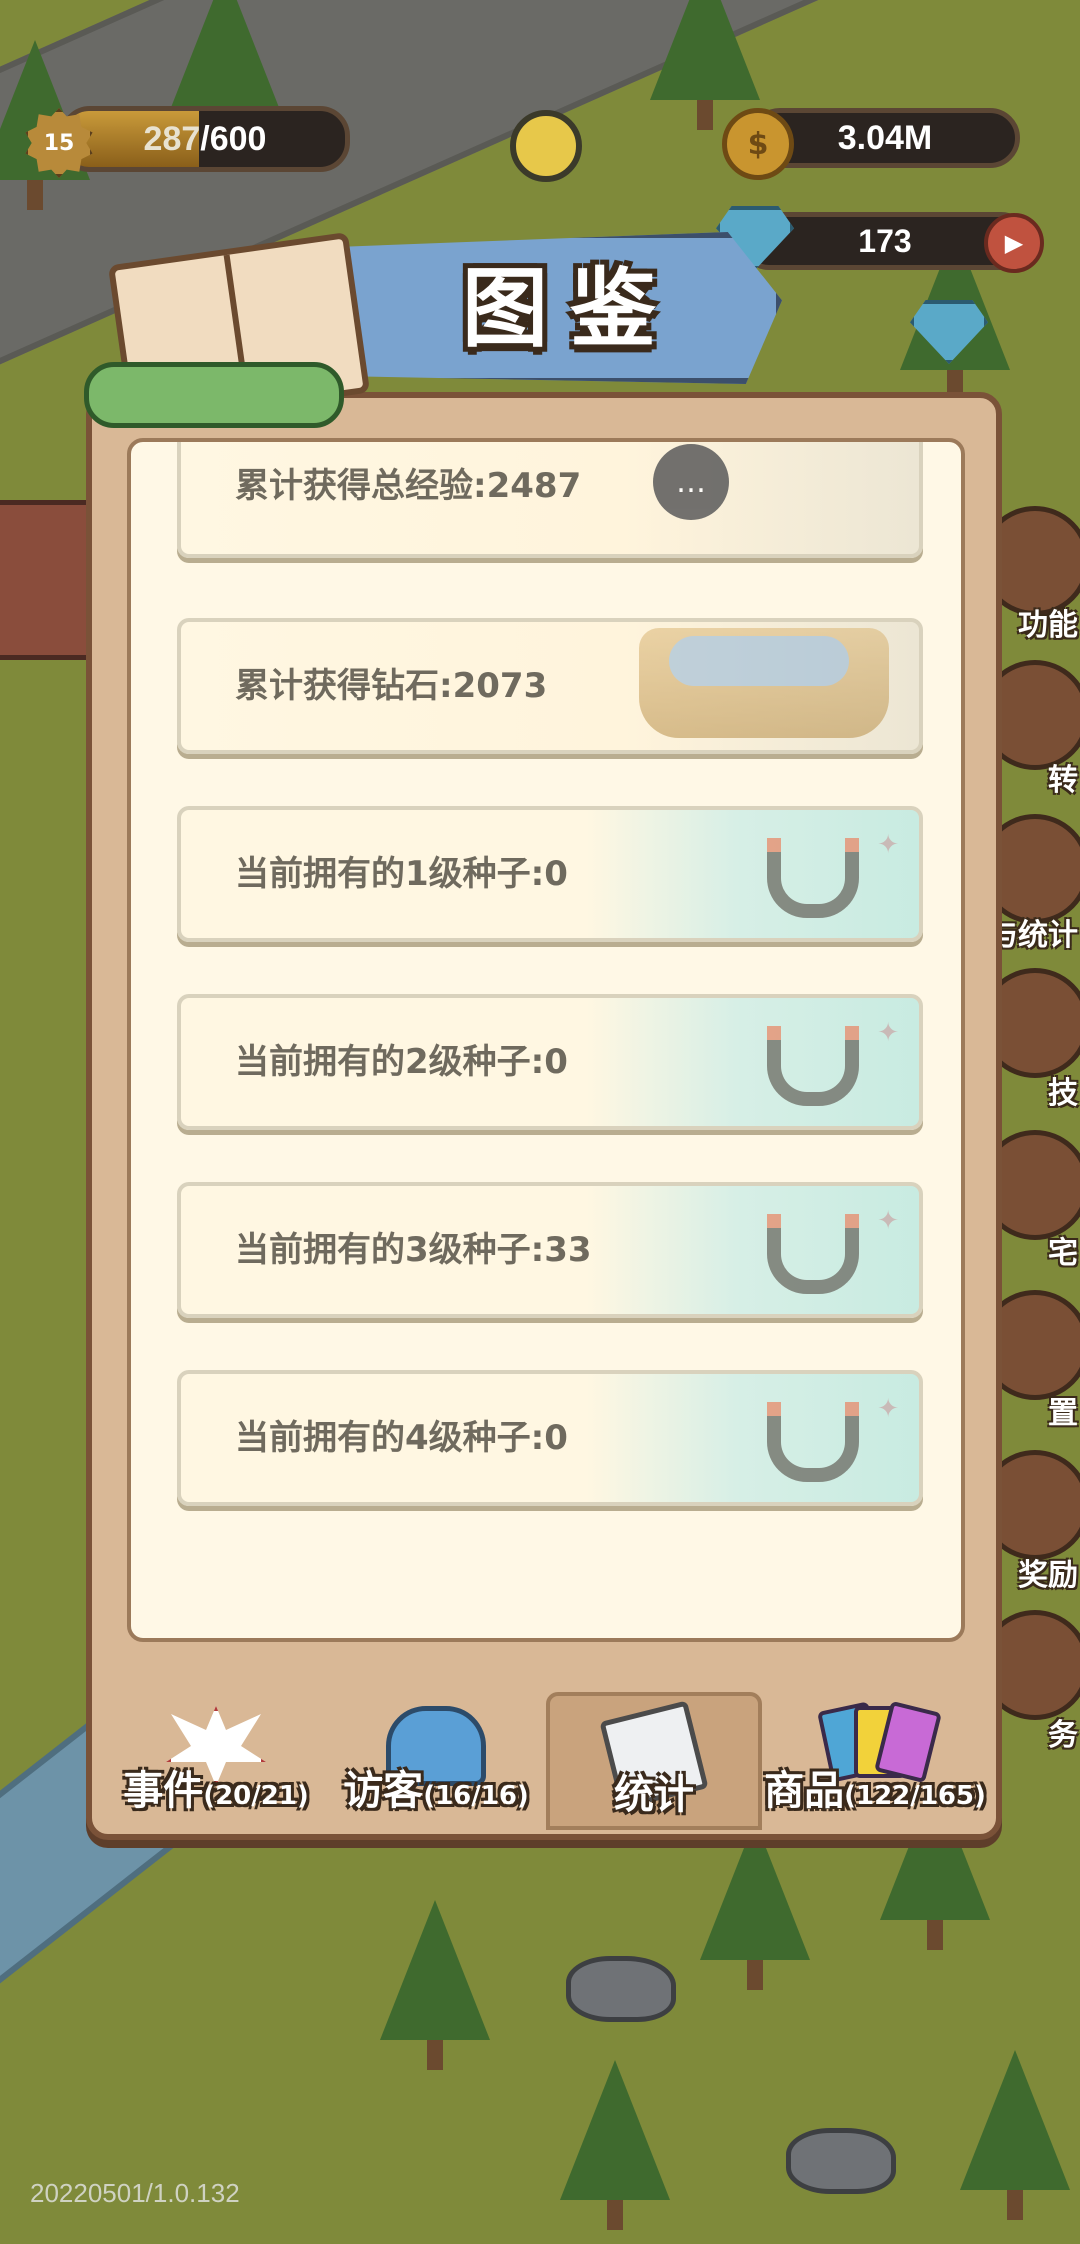 The width and height of the screenshot is (1080, 2244). Describe the element at coordinates (550, 686) in the screenshot. I see `stat-card-total-diamonds: 累计获得钻石:2073` at that location.